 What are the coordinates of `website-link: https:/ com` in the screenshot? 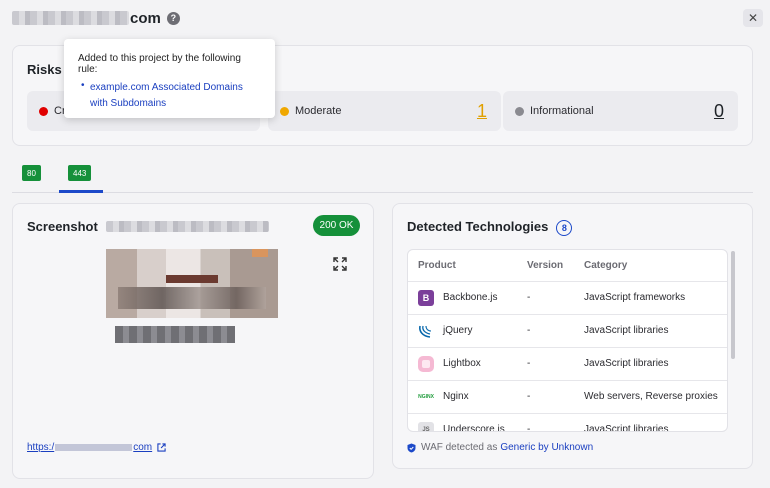 It's located at (96, 447).